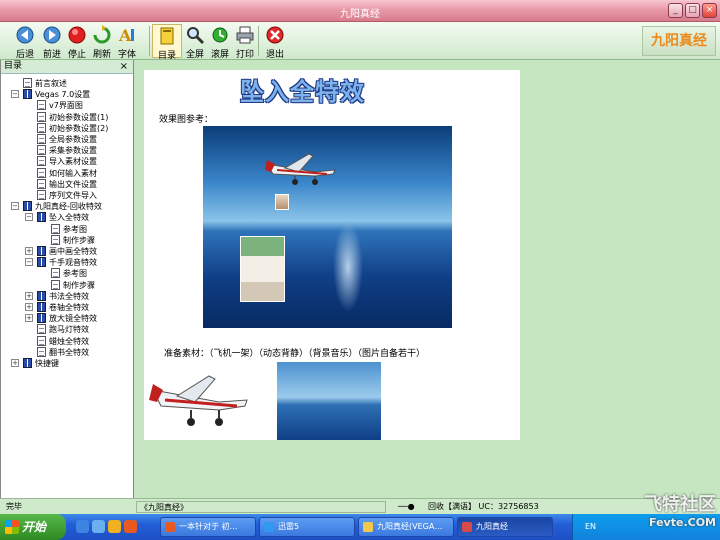 Image resolution: width=720 pixels, height=540 pixels. What do you see at coordinates (57, 217) in the screenshot?
I see `tree-node: − 坠入全特效` at bounding box center [57, 217].